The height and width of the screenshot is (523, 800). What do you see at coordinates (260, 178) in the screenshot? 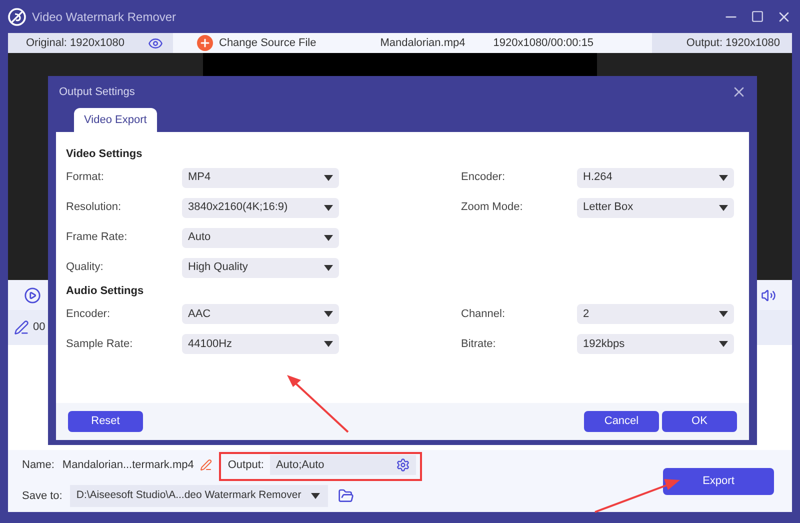
I see `dropdown: MP4` at bounding box center [260, 178].